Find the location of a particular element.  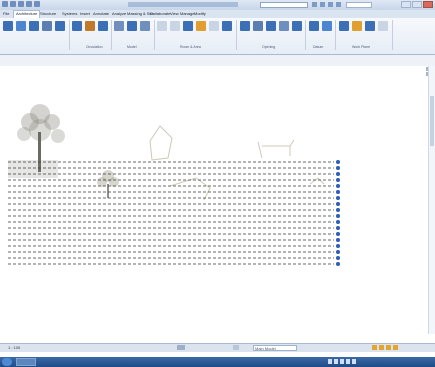

tab-architecture: Architecture is located at coordinates (27, 14).